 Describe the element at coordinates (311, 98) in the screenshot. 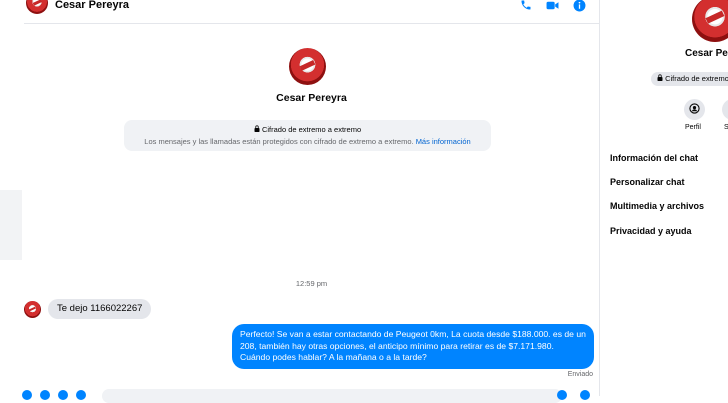

I see `profile-name: Cesar Pereyra` at that location.